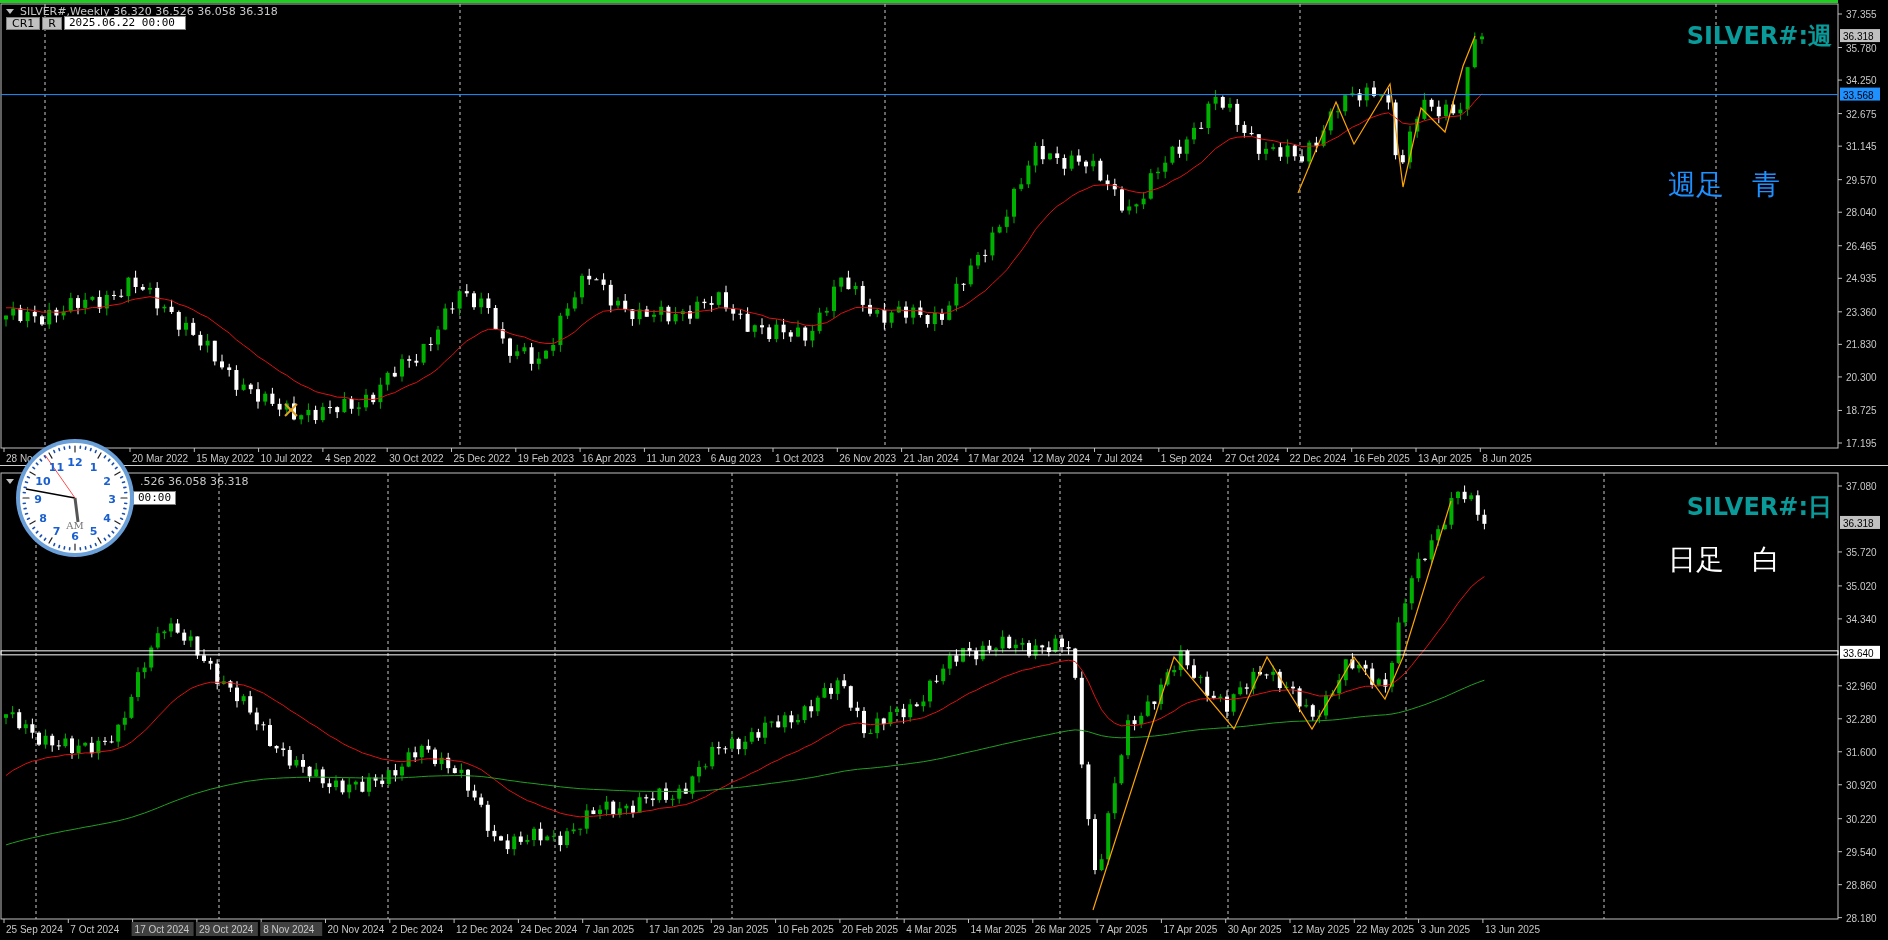 The image size is (1888, 940). I want to click on clock-numeral: 2, so click(107, 481).